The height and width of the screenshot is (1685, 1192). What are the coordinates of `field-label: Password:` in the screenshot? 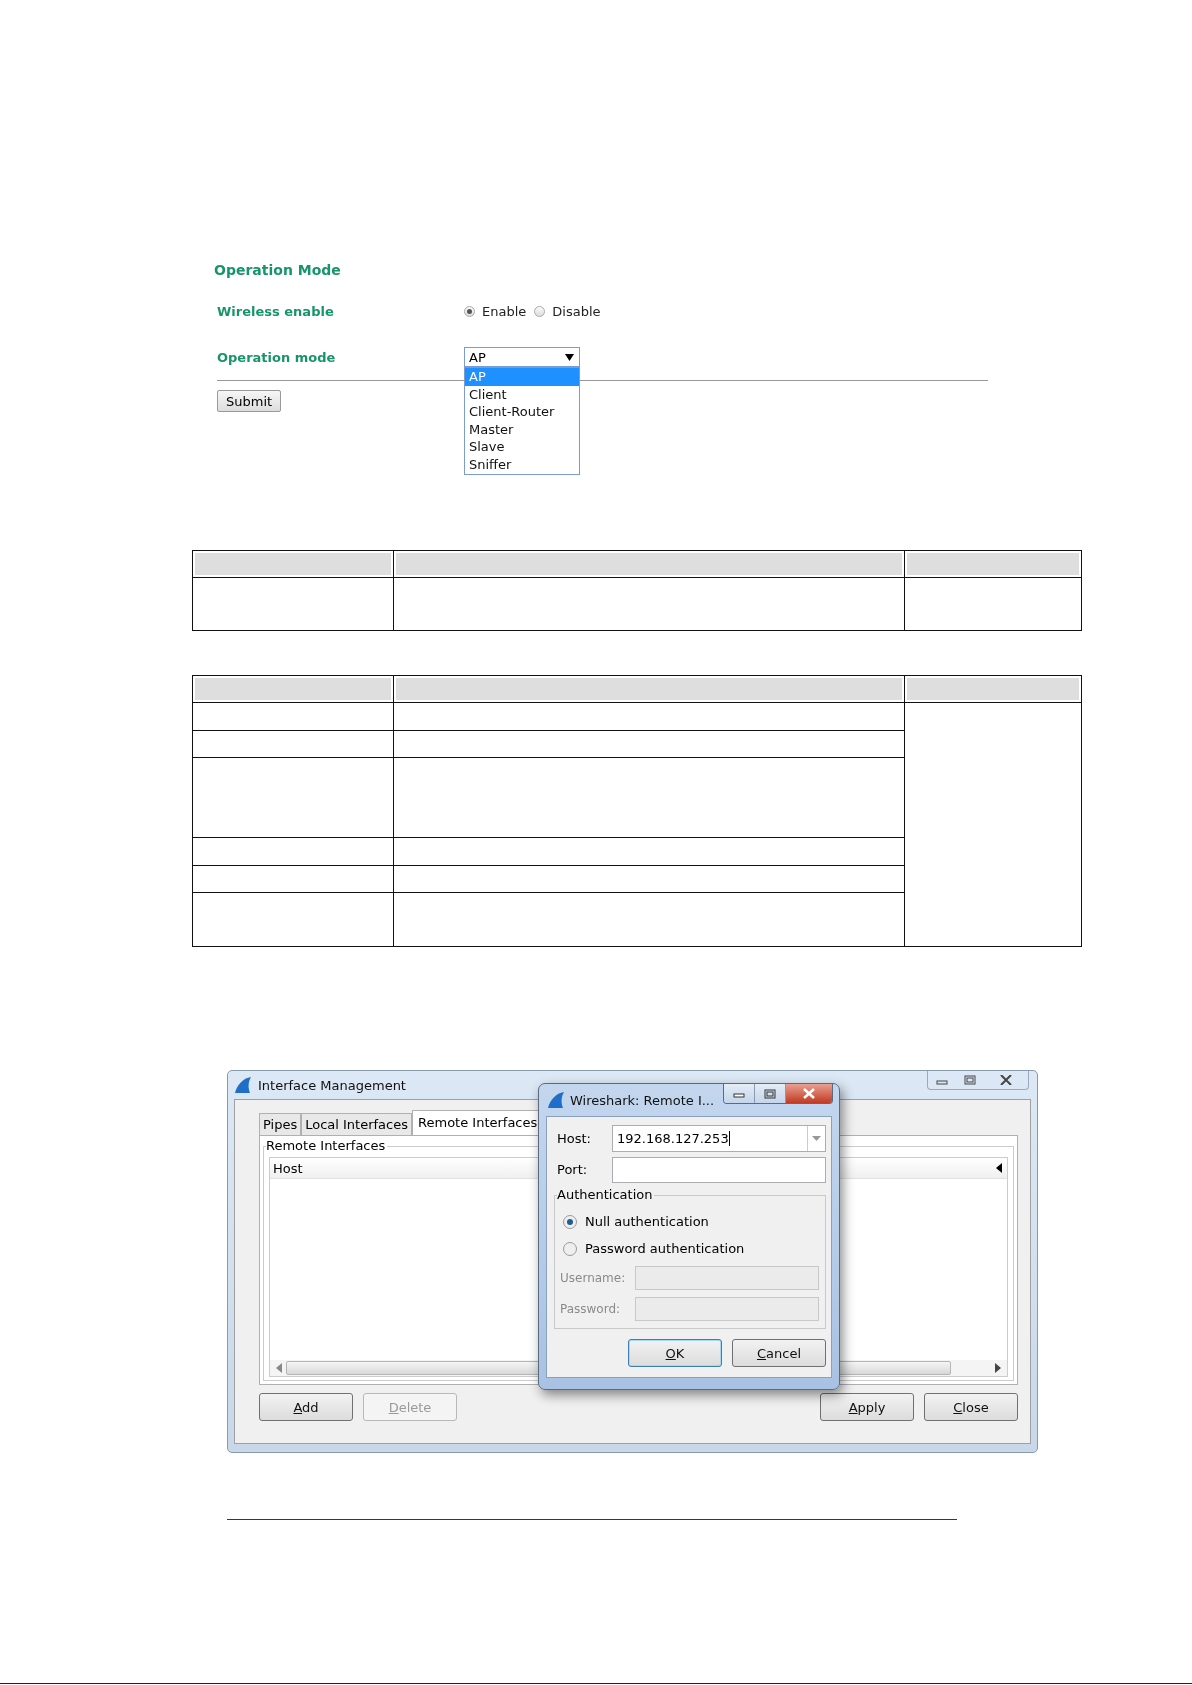 It's located at (591, 1308).